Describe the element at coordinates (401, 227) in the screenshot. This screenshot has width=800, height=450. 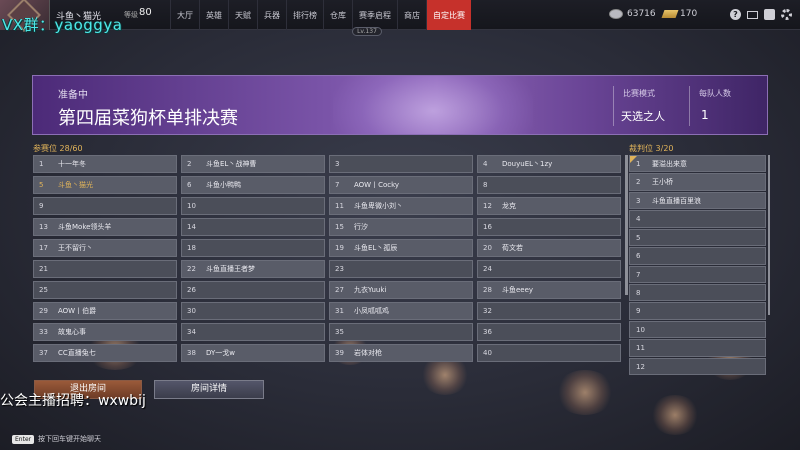
I see `participant-slot: 15 行汐` at that location.